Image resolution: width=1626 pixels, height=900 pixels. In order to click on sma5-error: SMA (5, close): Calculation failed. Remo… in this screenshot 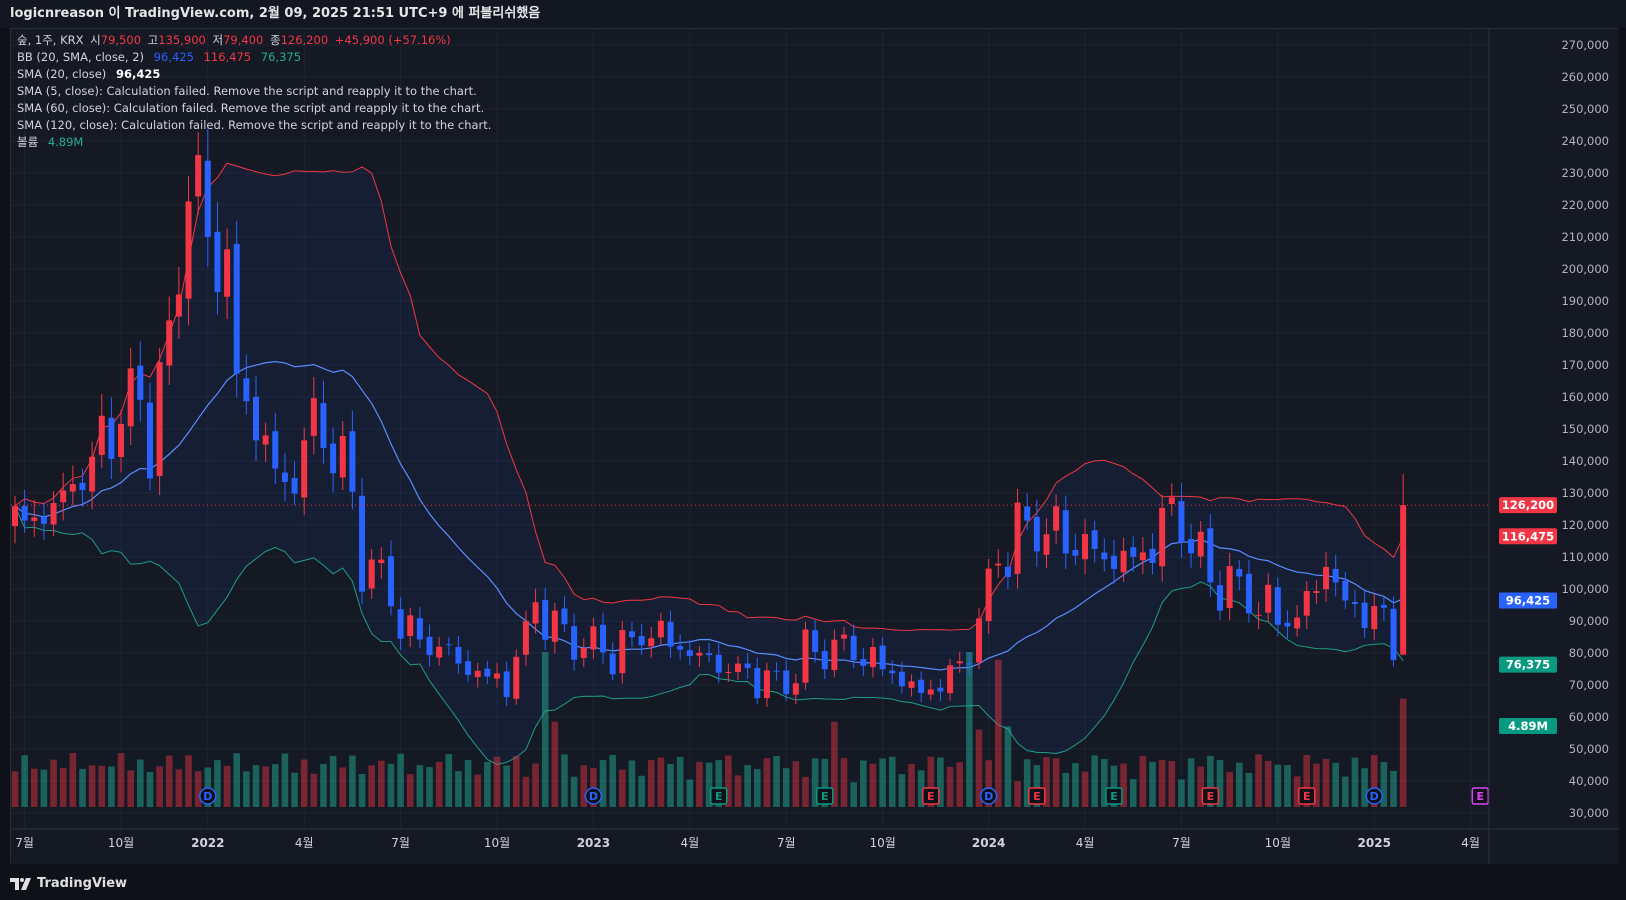, I will do `click(254, 91)`.